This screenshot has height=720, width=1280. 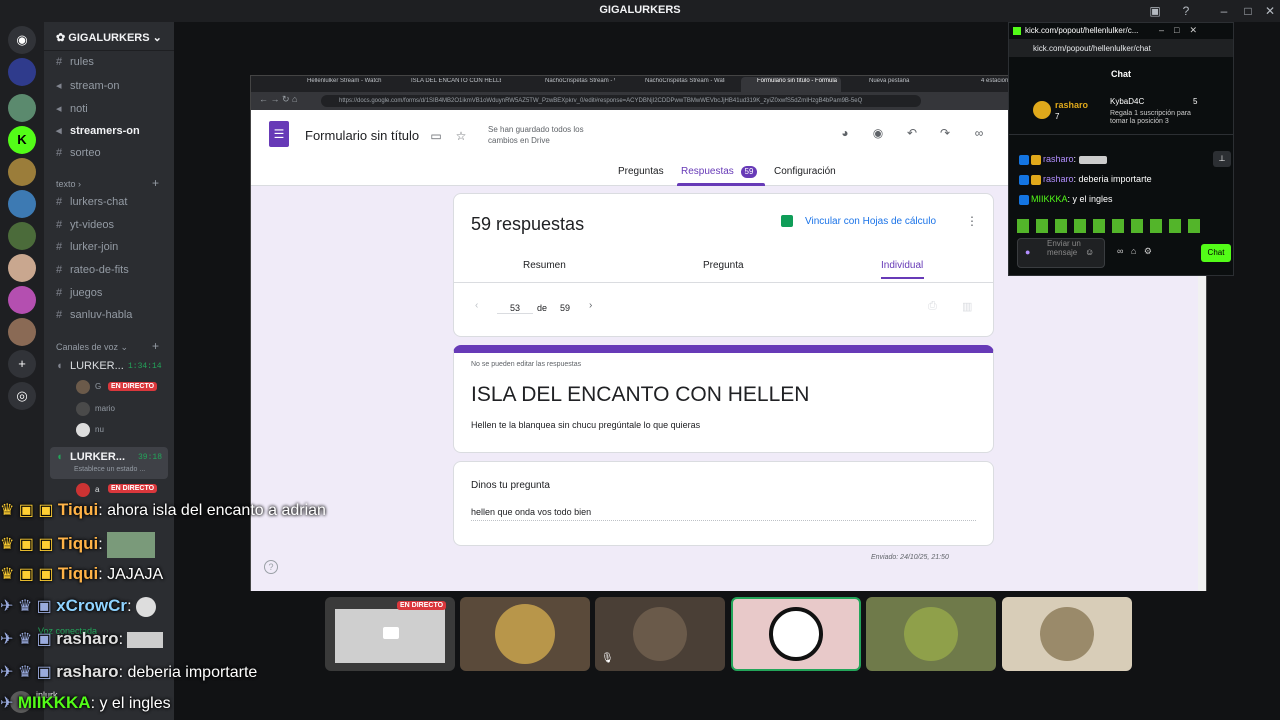 What do you see at coordinates (155, 183) in the screenshot?
I see `add-channel-icon: +` at bounding box center [155, 183].